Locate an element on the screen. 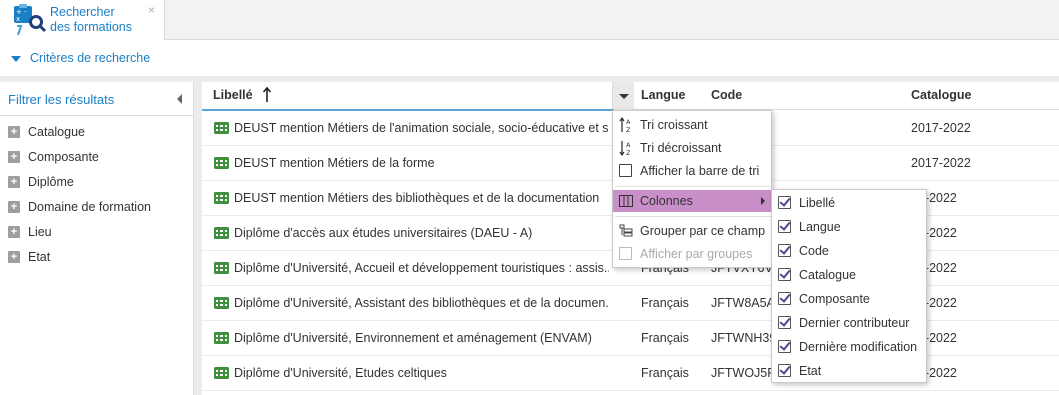 The height and width of the screenshot is (395, 1059). filter-label: Catalogue is located at coordinates (56, 132).